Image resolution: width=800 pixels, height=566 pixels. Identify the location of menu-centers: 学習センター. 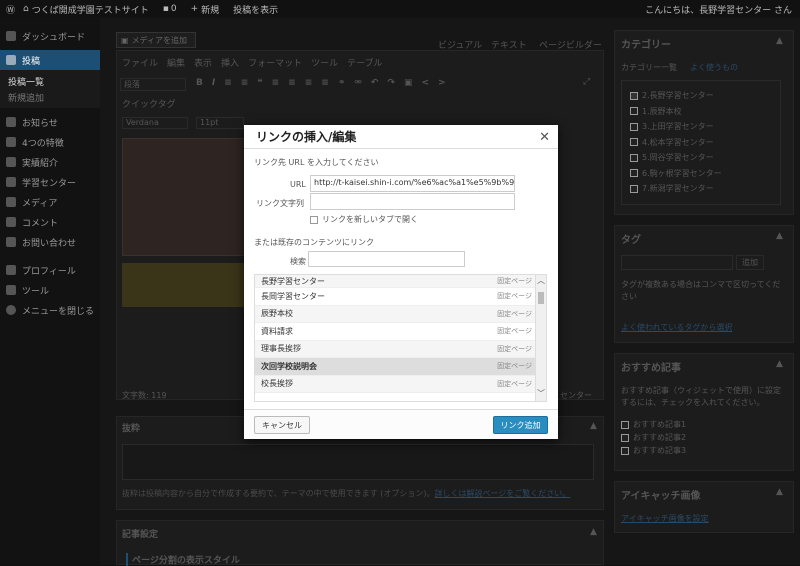
(50, 182).